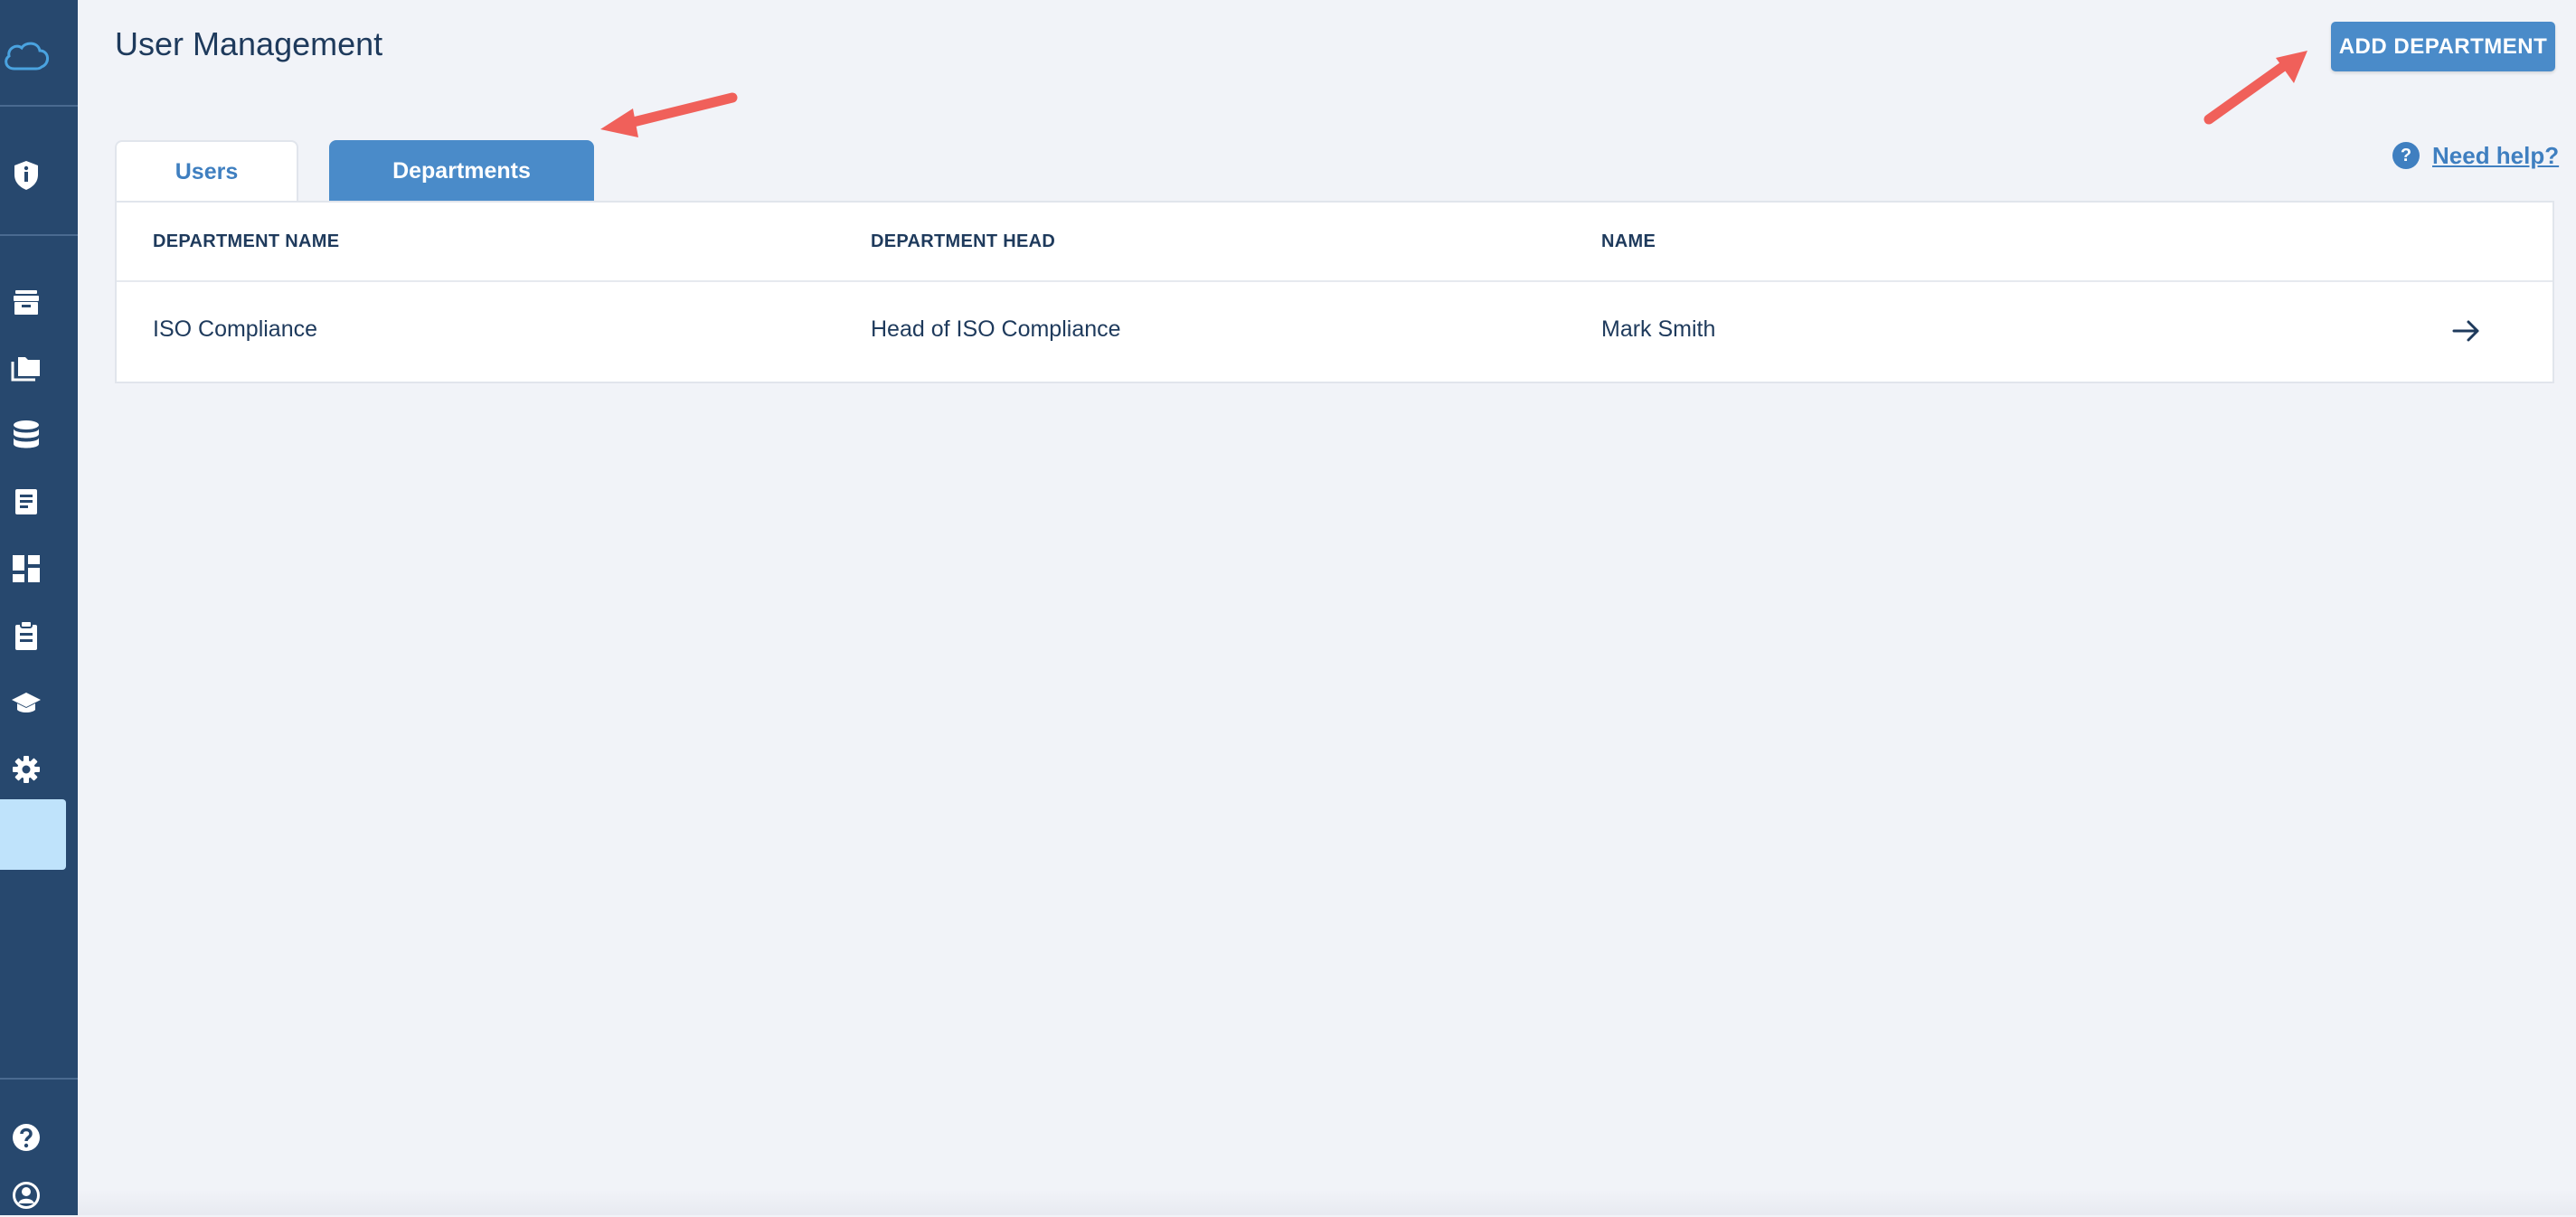 This screenshot has width=2576, height=1217. Describe the element at coordinates (249, 43) in the screenshot. I see `page-title: User Management` at that location.